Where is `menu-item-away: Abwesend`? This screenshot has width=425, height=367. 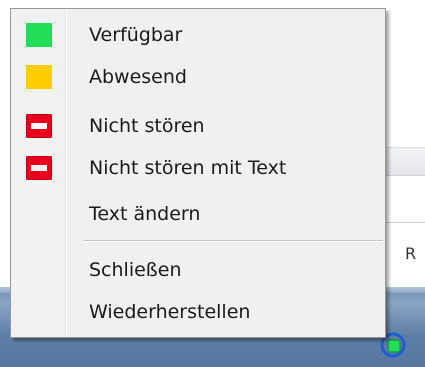
menu-item-away: Abwesend is located at coordinates (198, 77).